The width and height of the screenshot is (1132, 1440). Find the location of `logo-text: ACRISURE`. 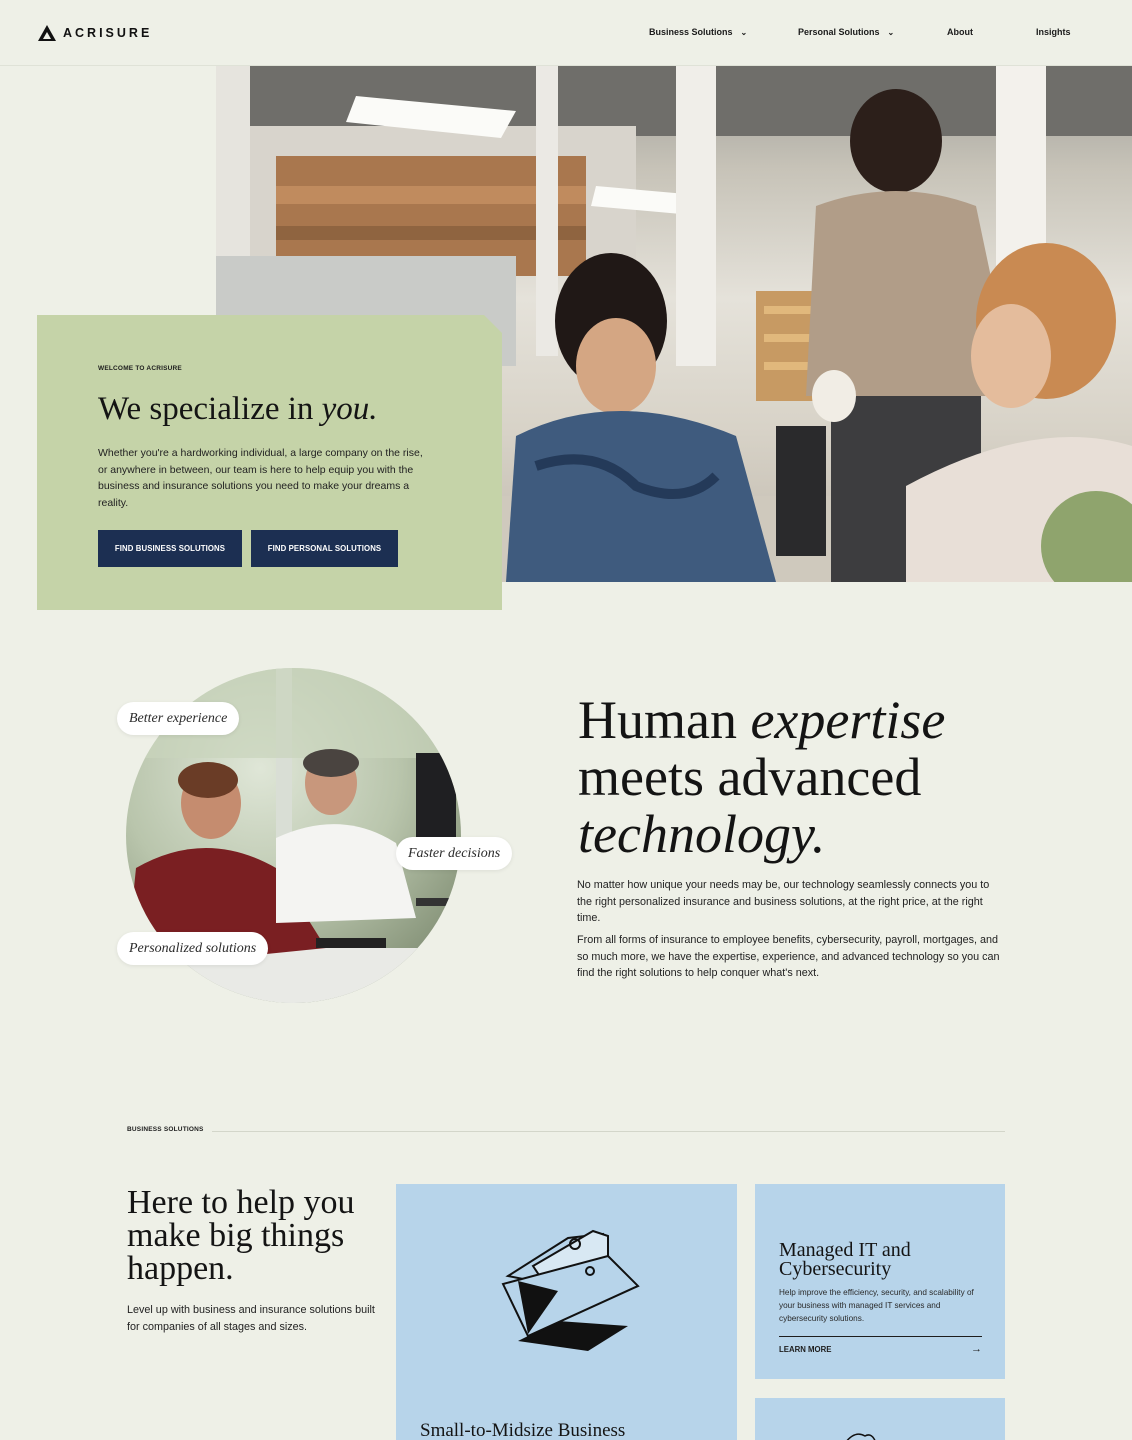

logo-text: ACRISURE is located at coordinates (108, 33).